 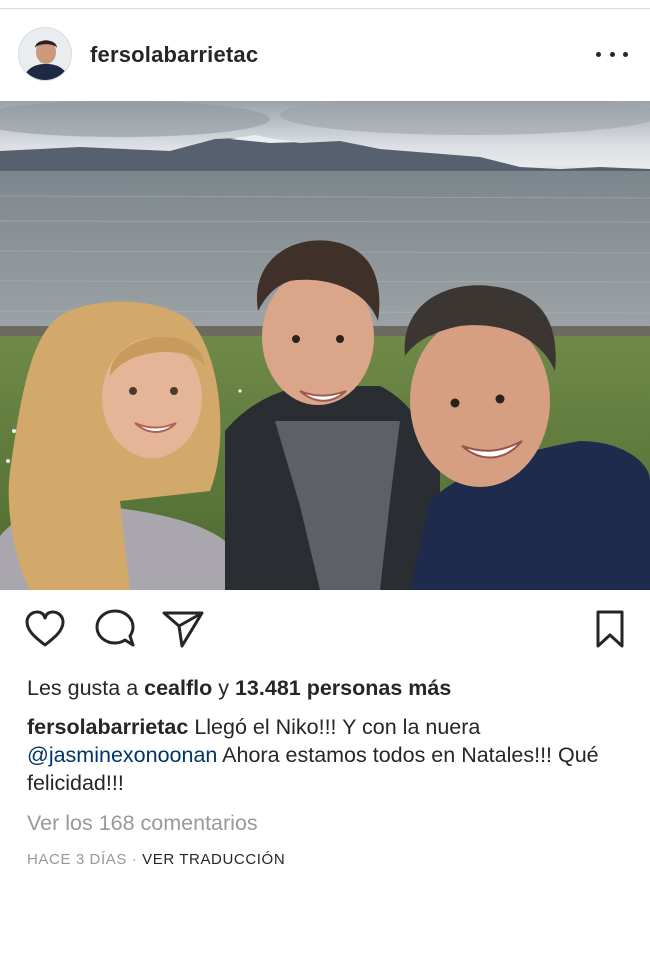 I want to click on see-translation-link: VER TRADUCCIÓN, so click(x=213, y=859).